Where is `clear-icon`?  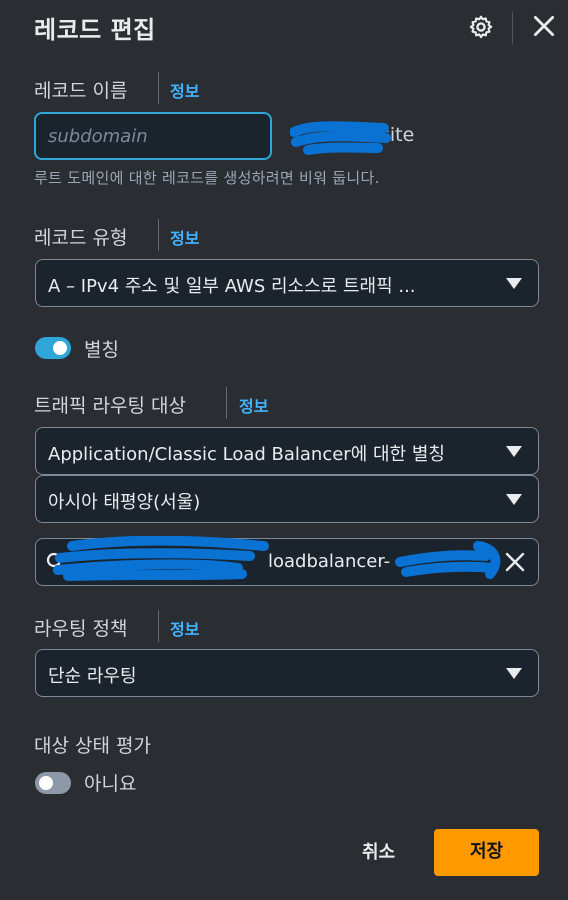
clear-icon is located at coordinates (515, 562).